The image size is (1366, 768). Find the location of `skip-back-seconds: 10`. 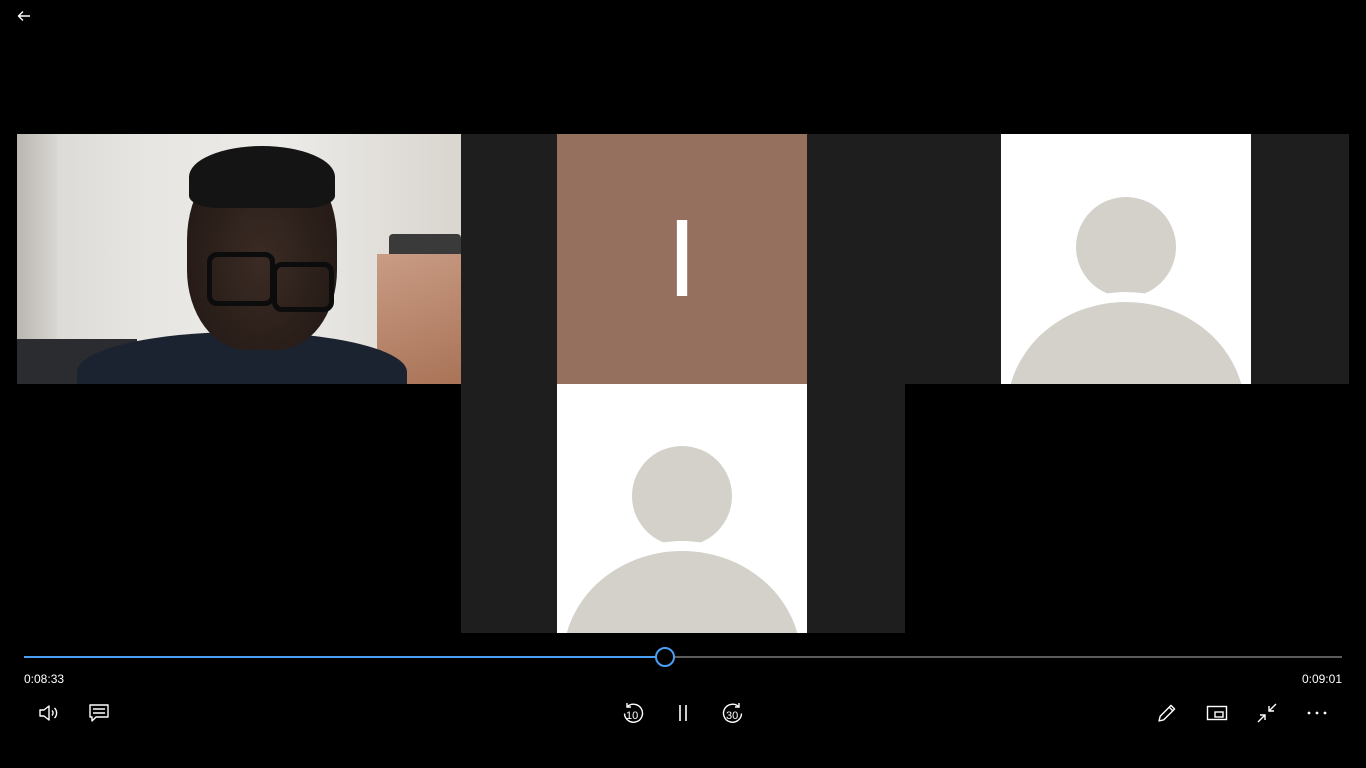

skip-back-seconds: 10 is located at coordinates (632, 716).